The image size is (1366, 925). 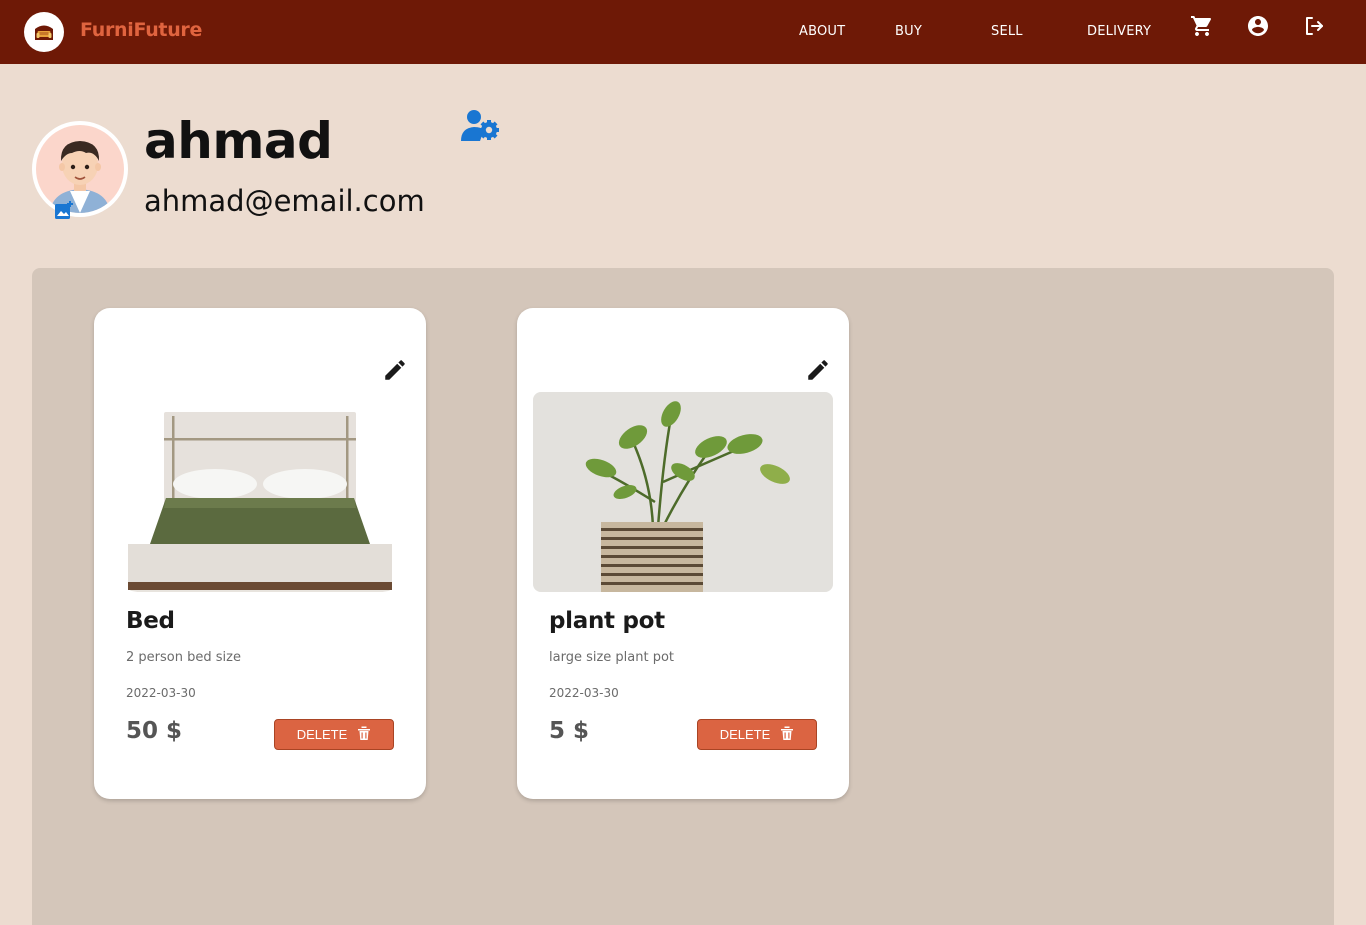 What do you see at coordinates (150, 621) in the screenshot?
I see `product-title: Bed` at bounding box center [150, 621].